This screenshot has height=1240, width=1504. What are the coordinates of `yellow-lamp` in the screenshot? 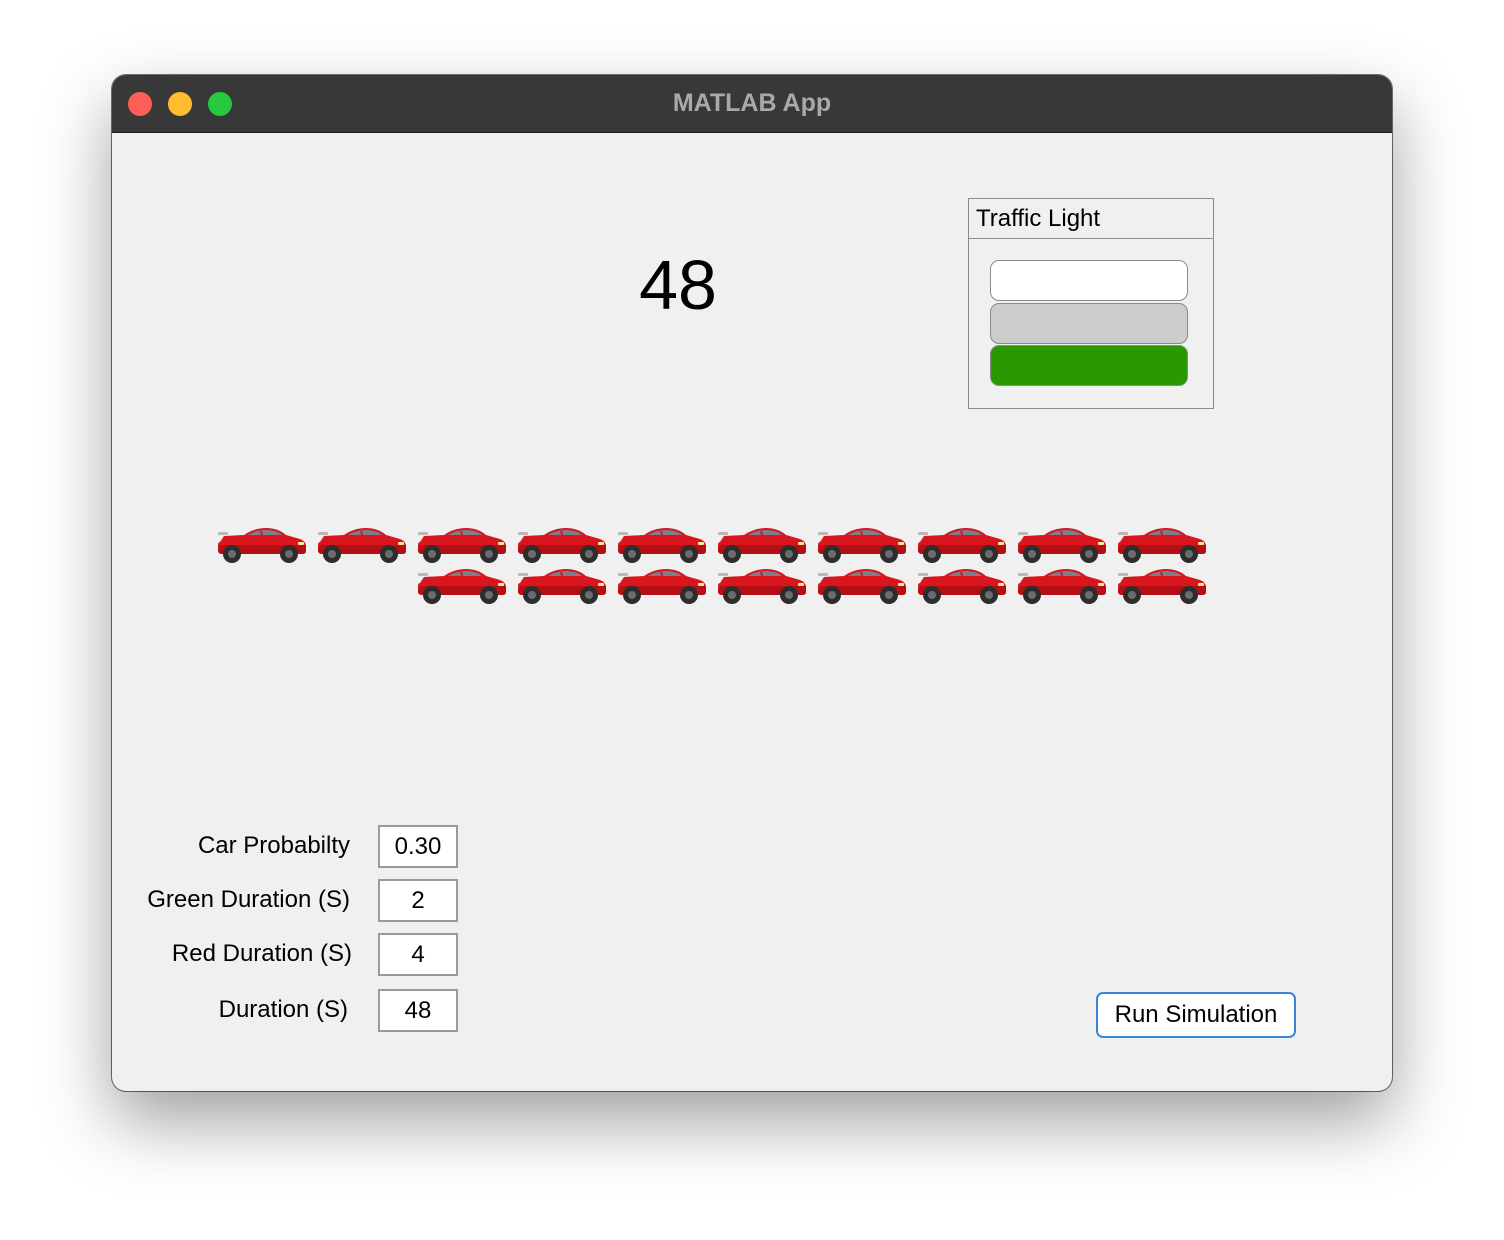 It's located at (1089, 323).